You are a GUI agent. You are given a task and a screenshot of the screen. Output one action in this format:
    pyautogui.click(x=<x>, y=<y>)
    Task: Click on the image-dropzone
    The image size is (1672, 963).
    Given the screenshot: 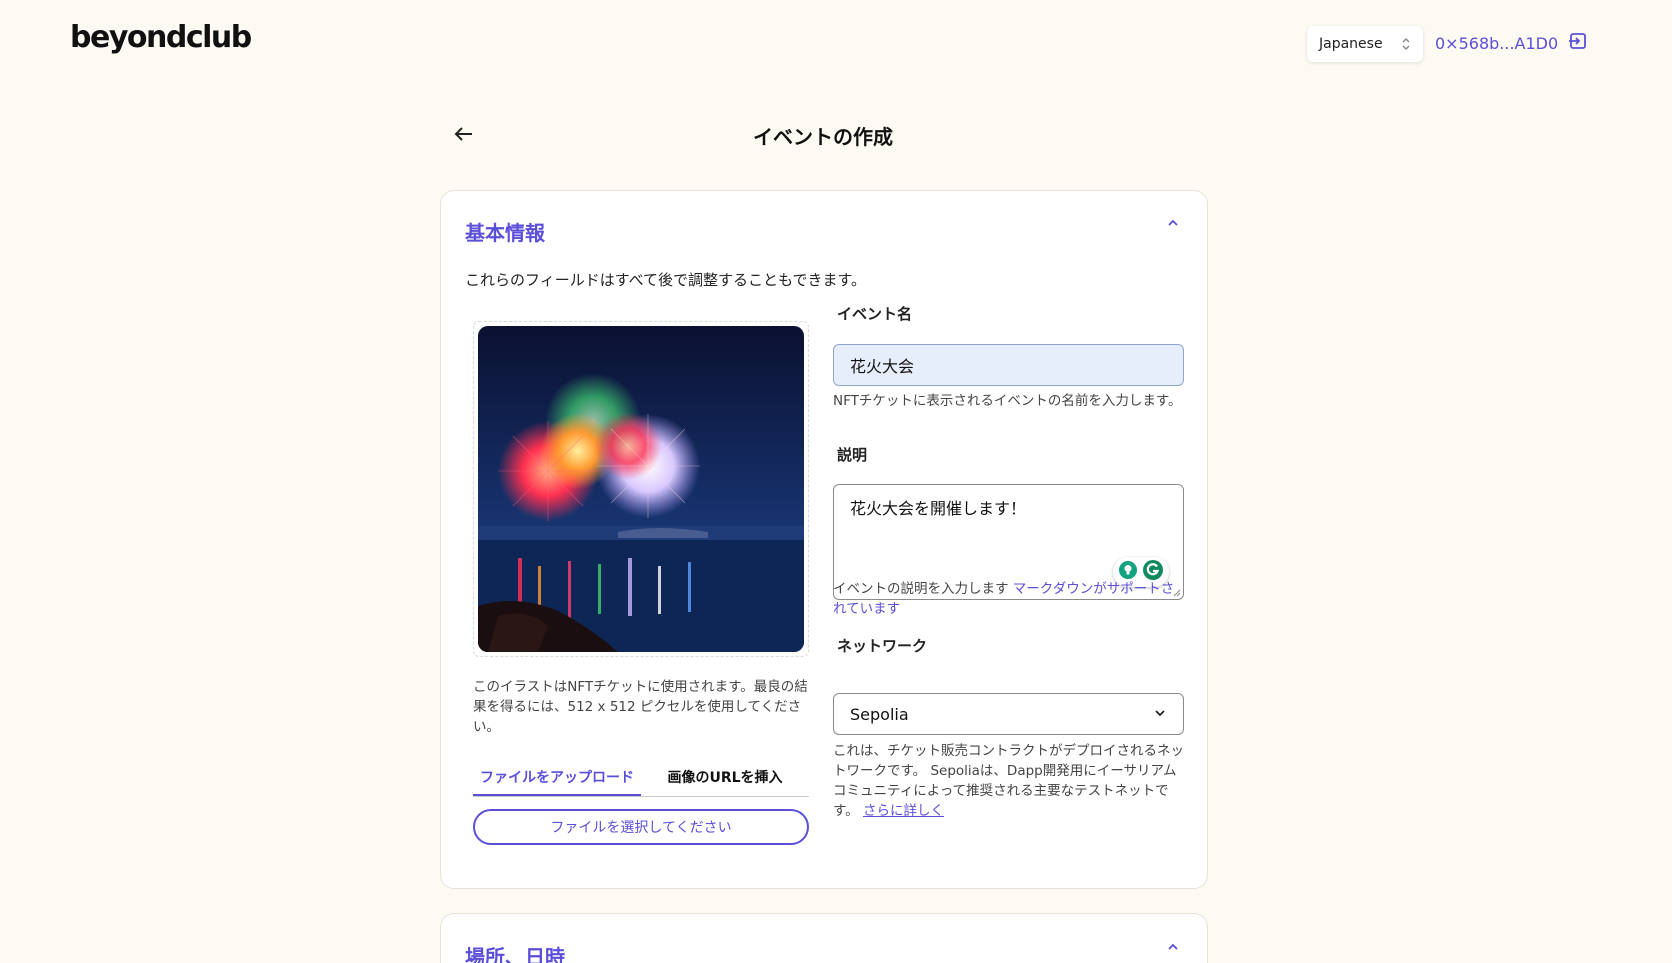 What is the action you would take?
    pyautogui.click(x=641, y=489)
    